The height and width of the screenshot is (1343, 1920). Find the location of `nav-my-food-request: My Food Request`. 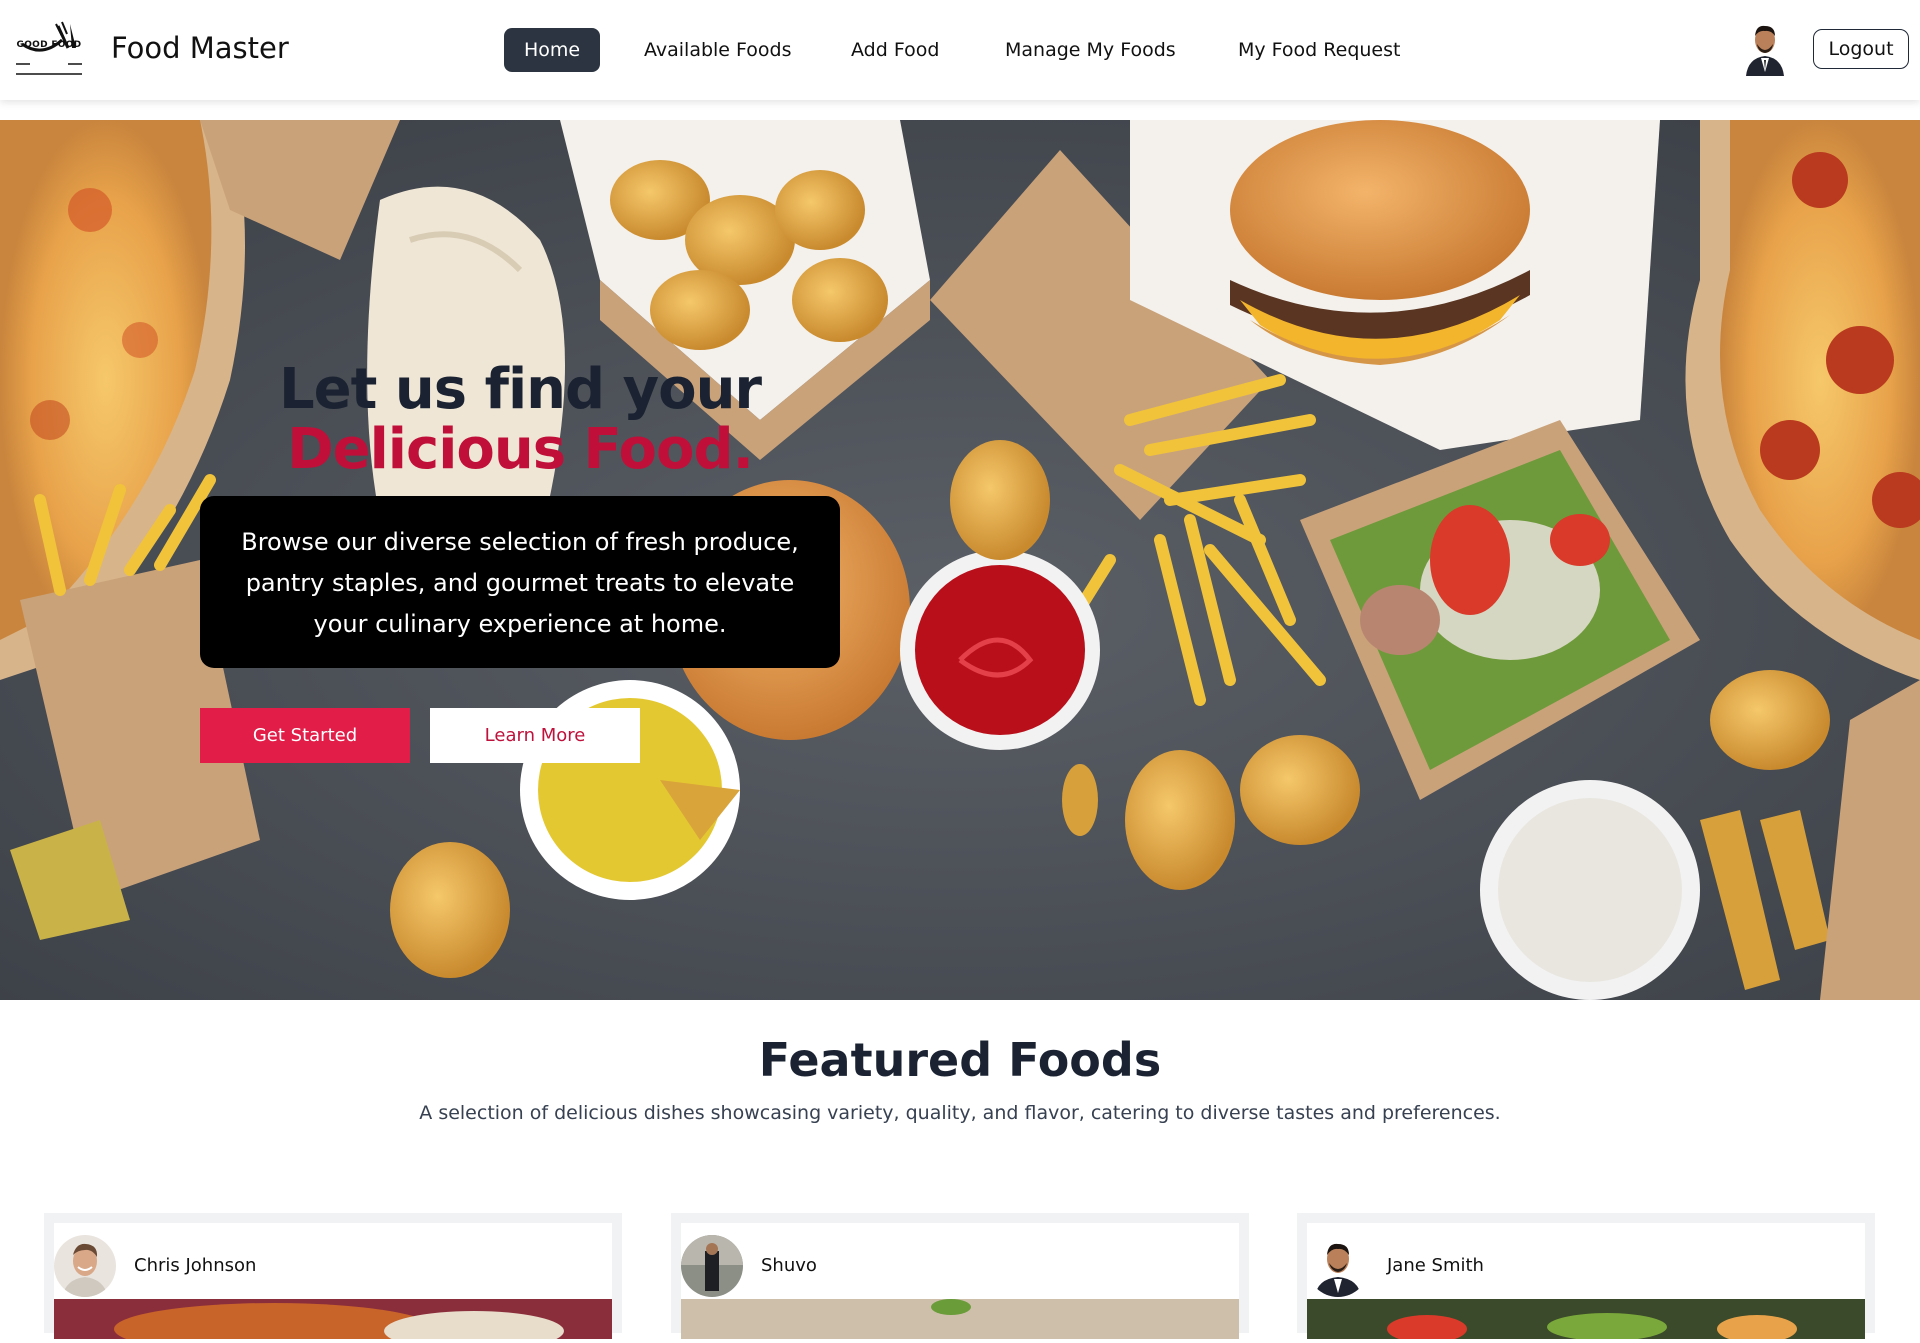

nav-my-food-request: My Food Request is located at coordinates (1319, 50).